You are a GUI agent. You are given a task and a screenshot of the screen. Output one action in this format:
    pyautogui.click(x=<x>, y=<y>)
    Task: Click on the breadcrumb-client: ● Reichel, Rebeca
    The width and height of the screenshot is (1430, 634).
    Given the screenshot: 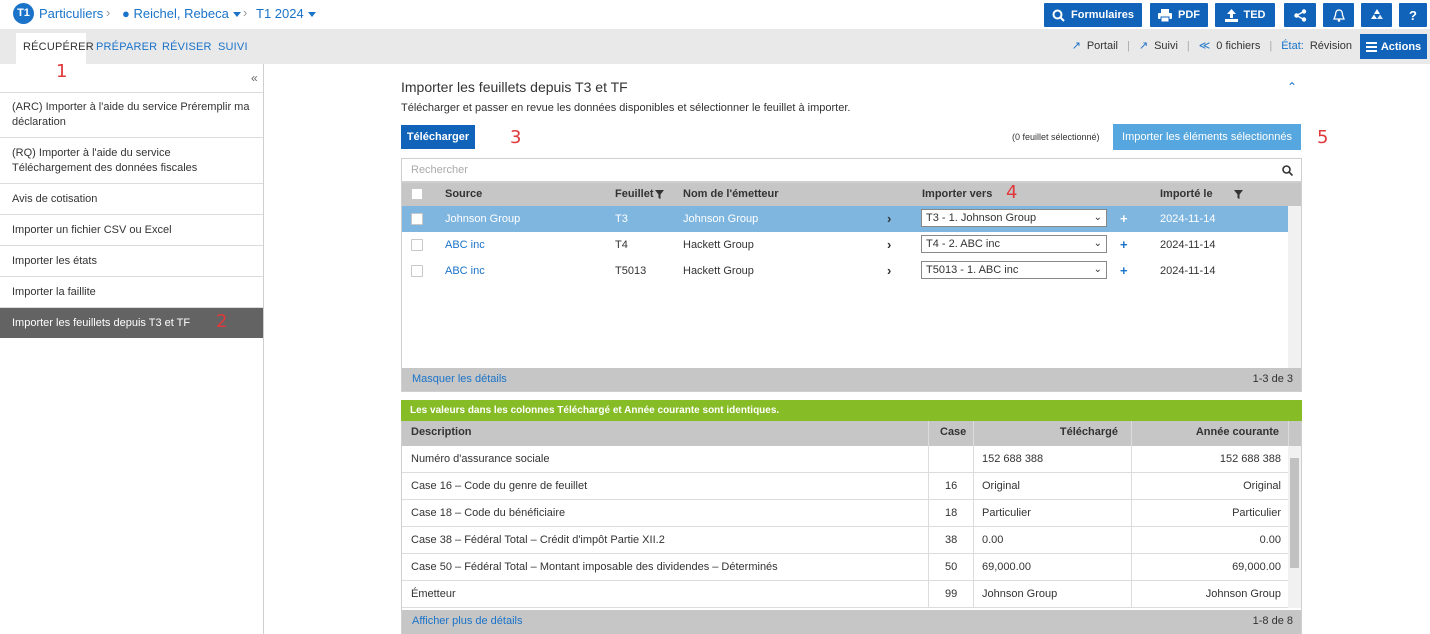 What is the action you would take?
    pyautogui.click(x=181, y=13)
    